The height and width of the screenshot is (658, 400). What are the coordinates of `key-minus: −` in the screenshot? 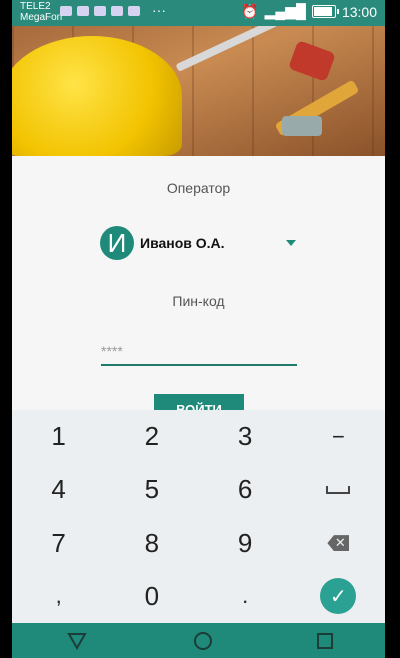 It's located at (338, 436).